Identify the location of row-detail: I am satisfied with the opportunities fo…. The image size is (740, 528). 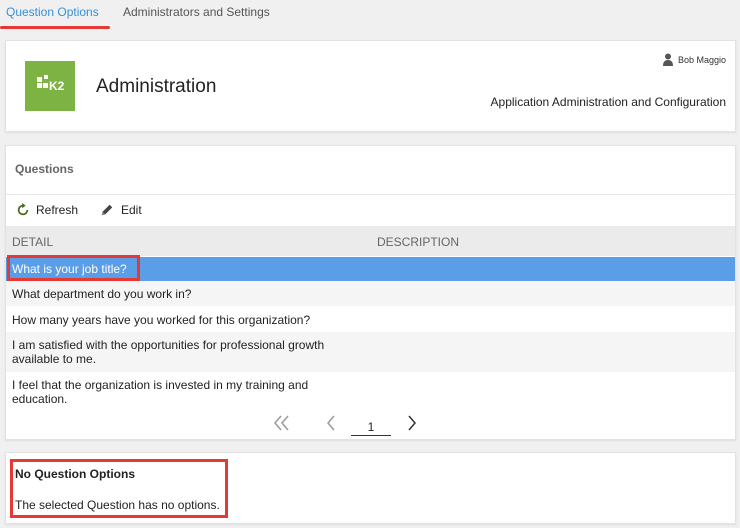
(168, 352).